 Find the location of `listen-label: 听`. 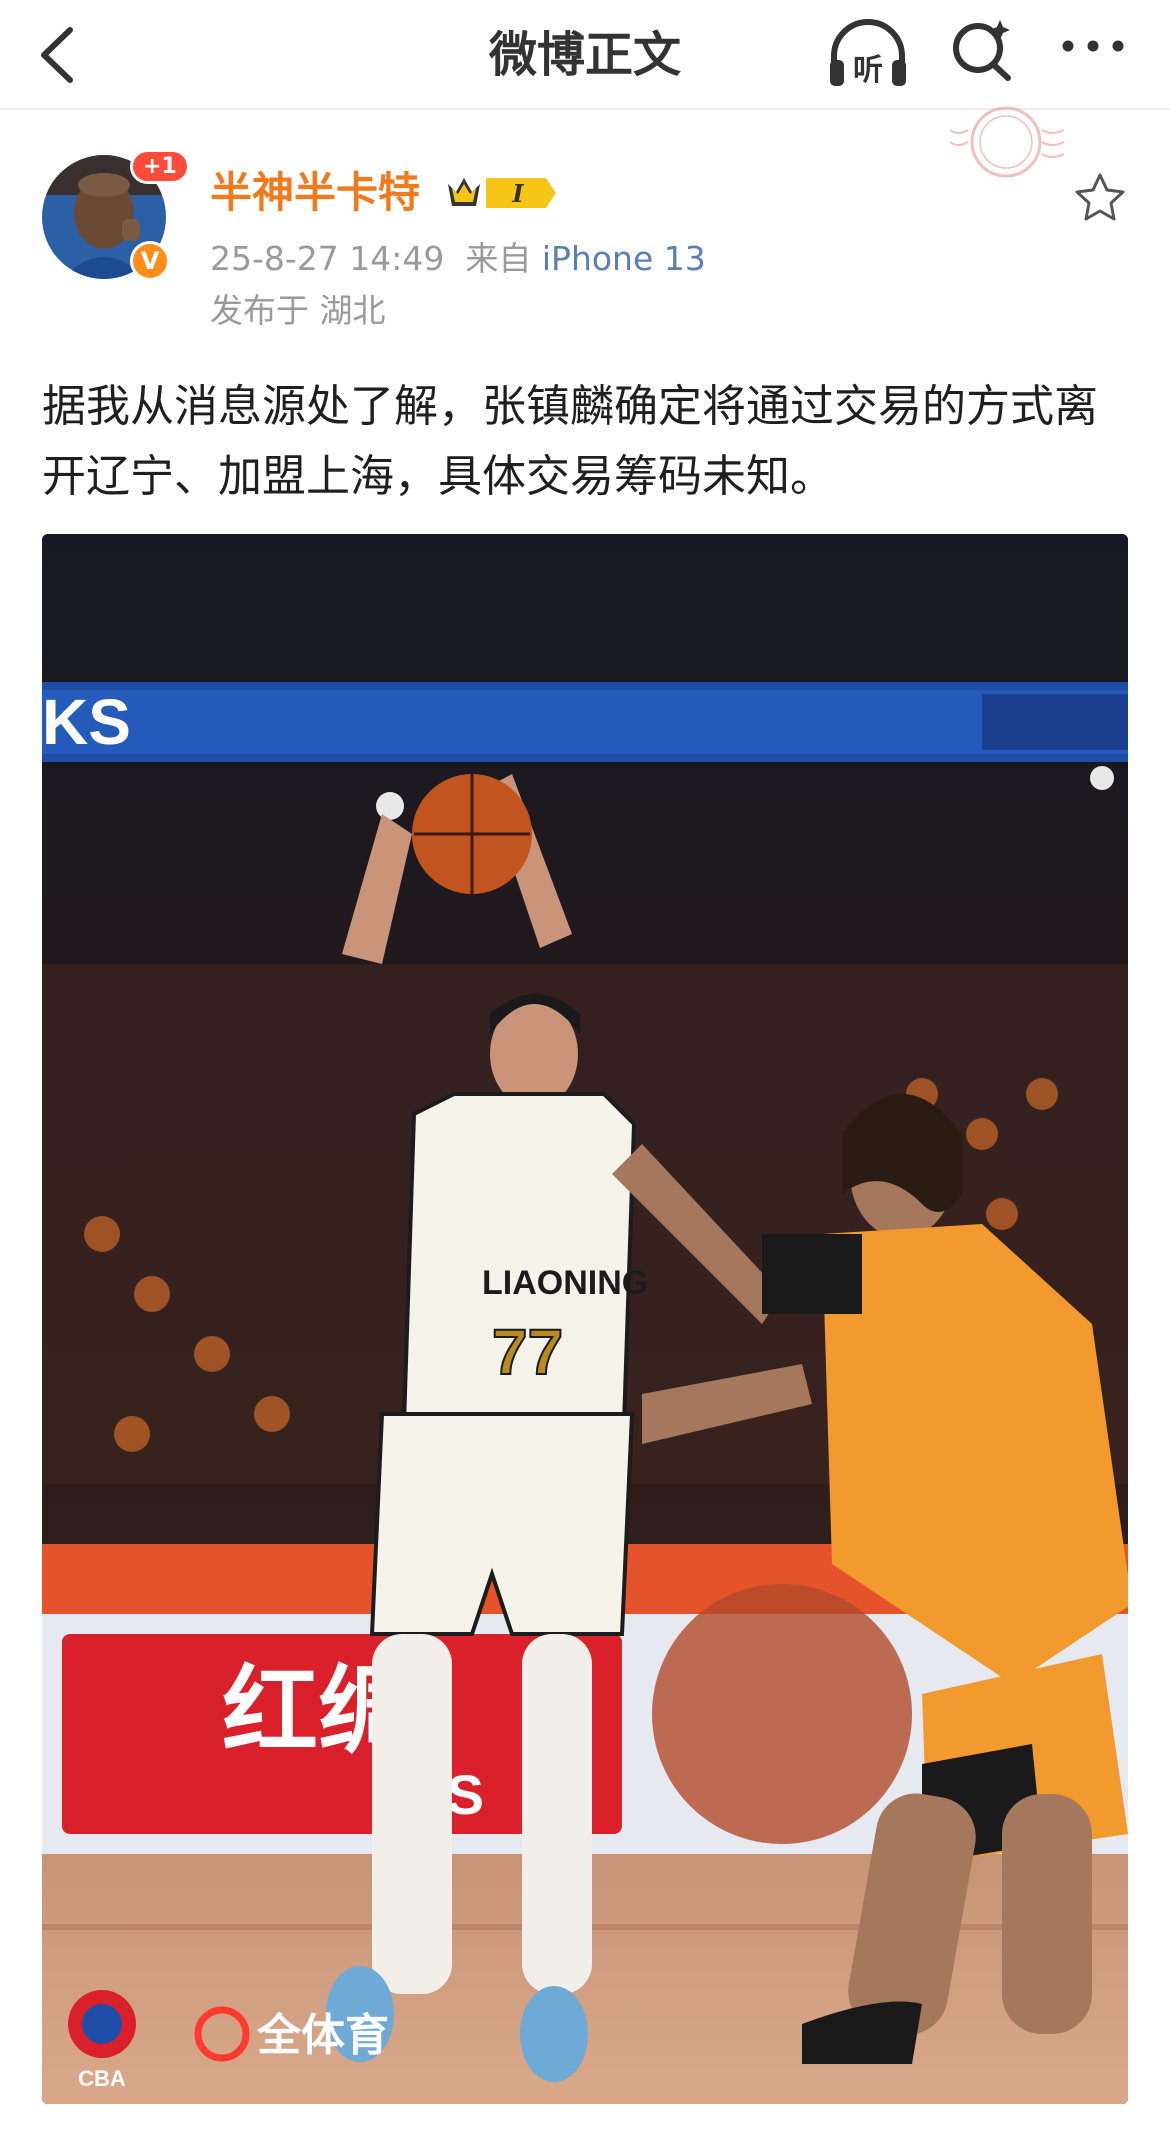

listen-label: 听 is located at coordinates (868, 70).